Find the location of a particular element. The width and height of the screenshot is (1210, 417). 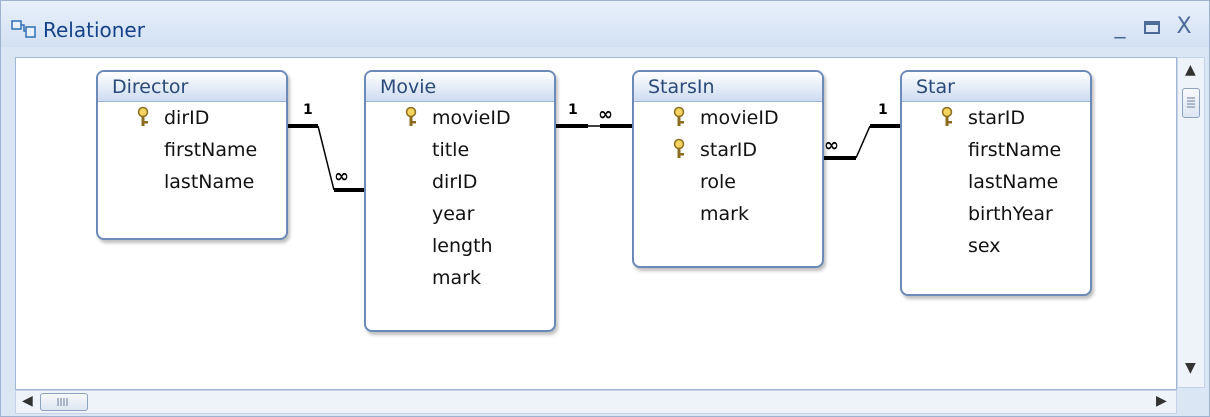

field-row: sex is located at coordinates (996, 246).